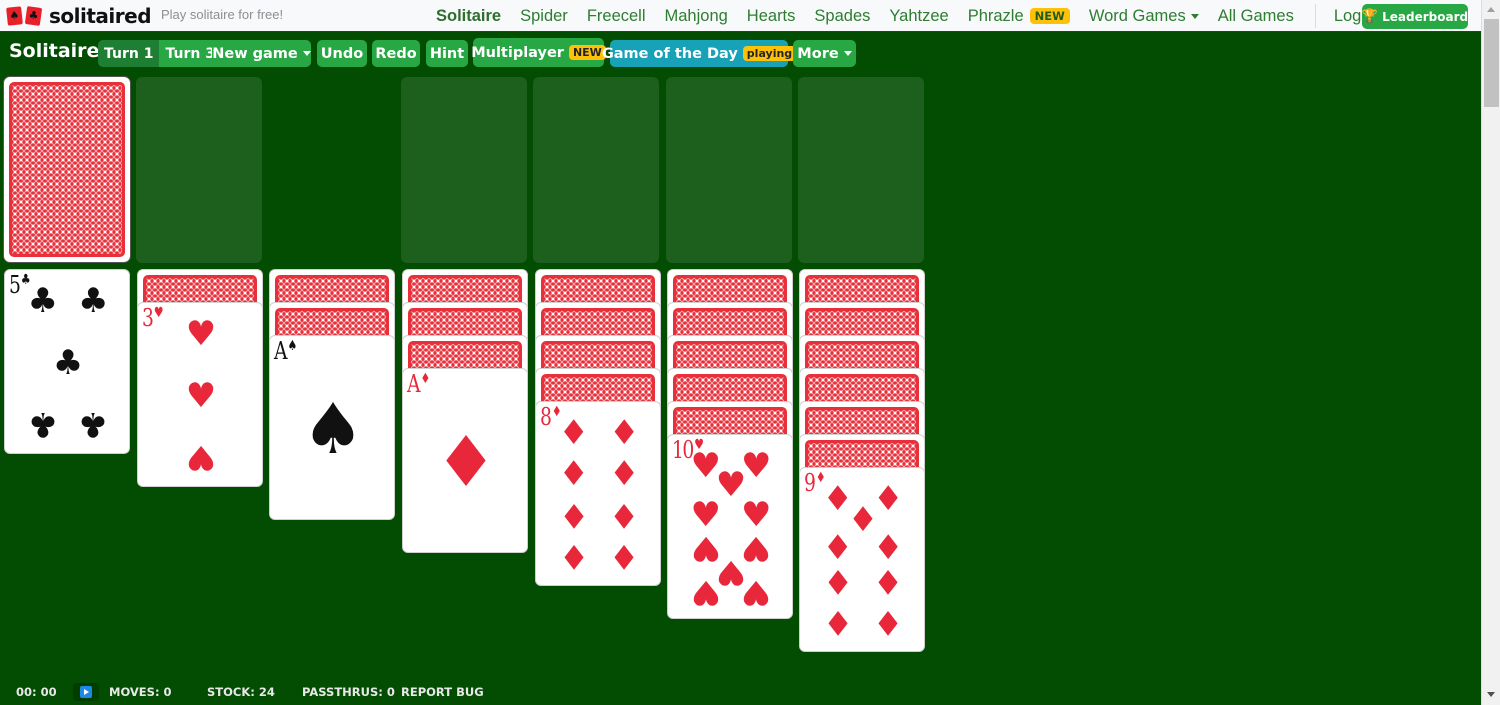 The height and width of the screenshot is (705, 1500). I want to click on card-3-of-hearts: 3♥3♥♥♥♥, so click(200, 394).